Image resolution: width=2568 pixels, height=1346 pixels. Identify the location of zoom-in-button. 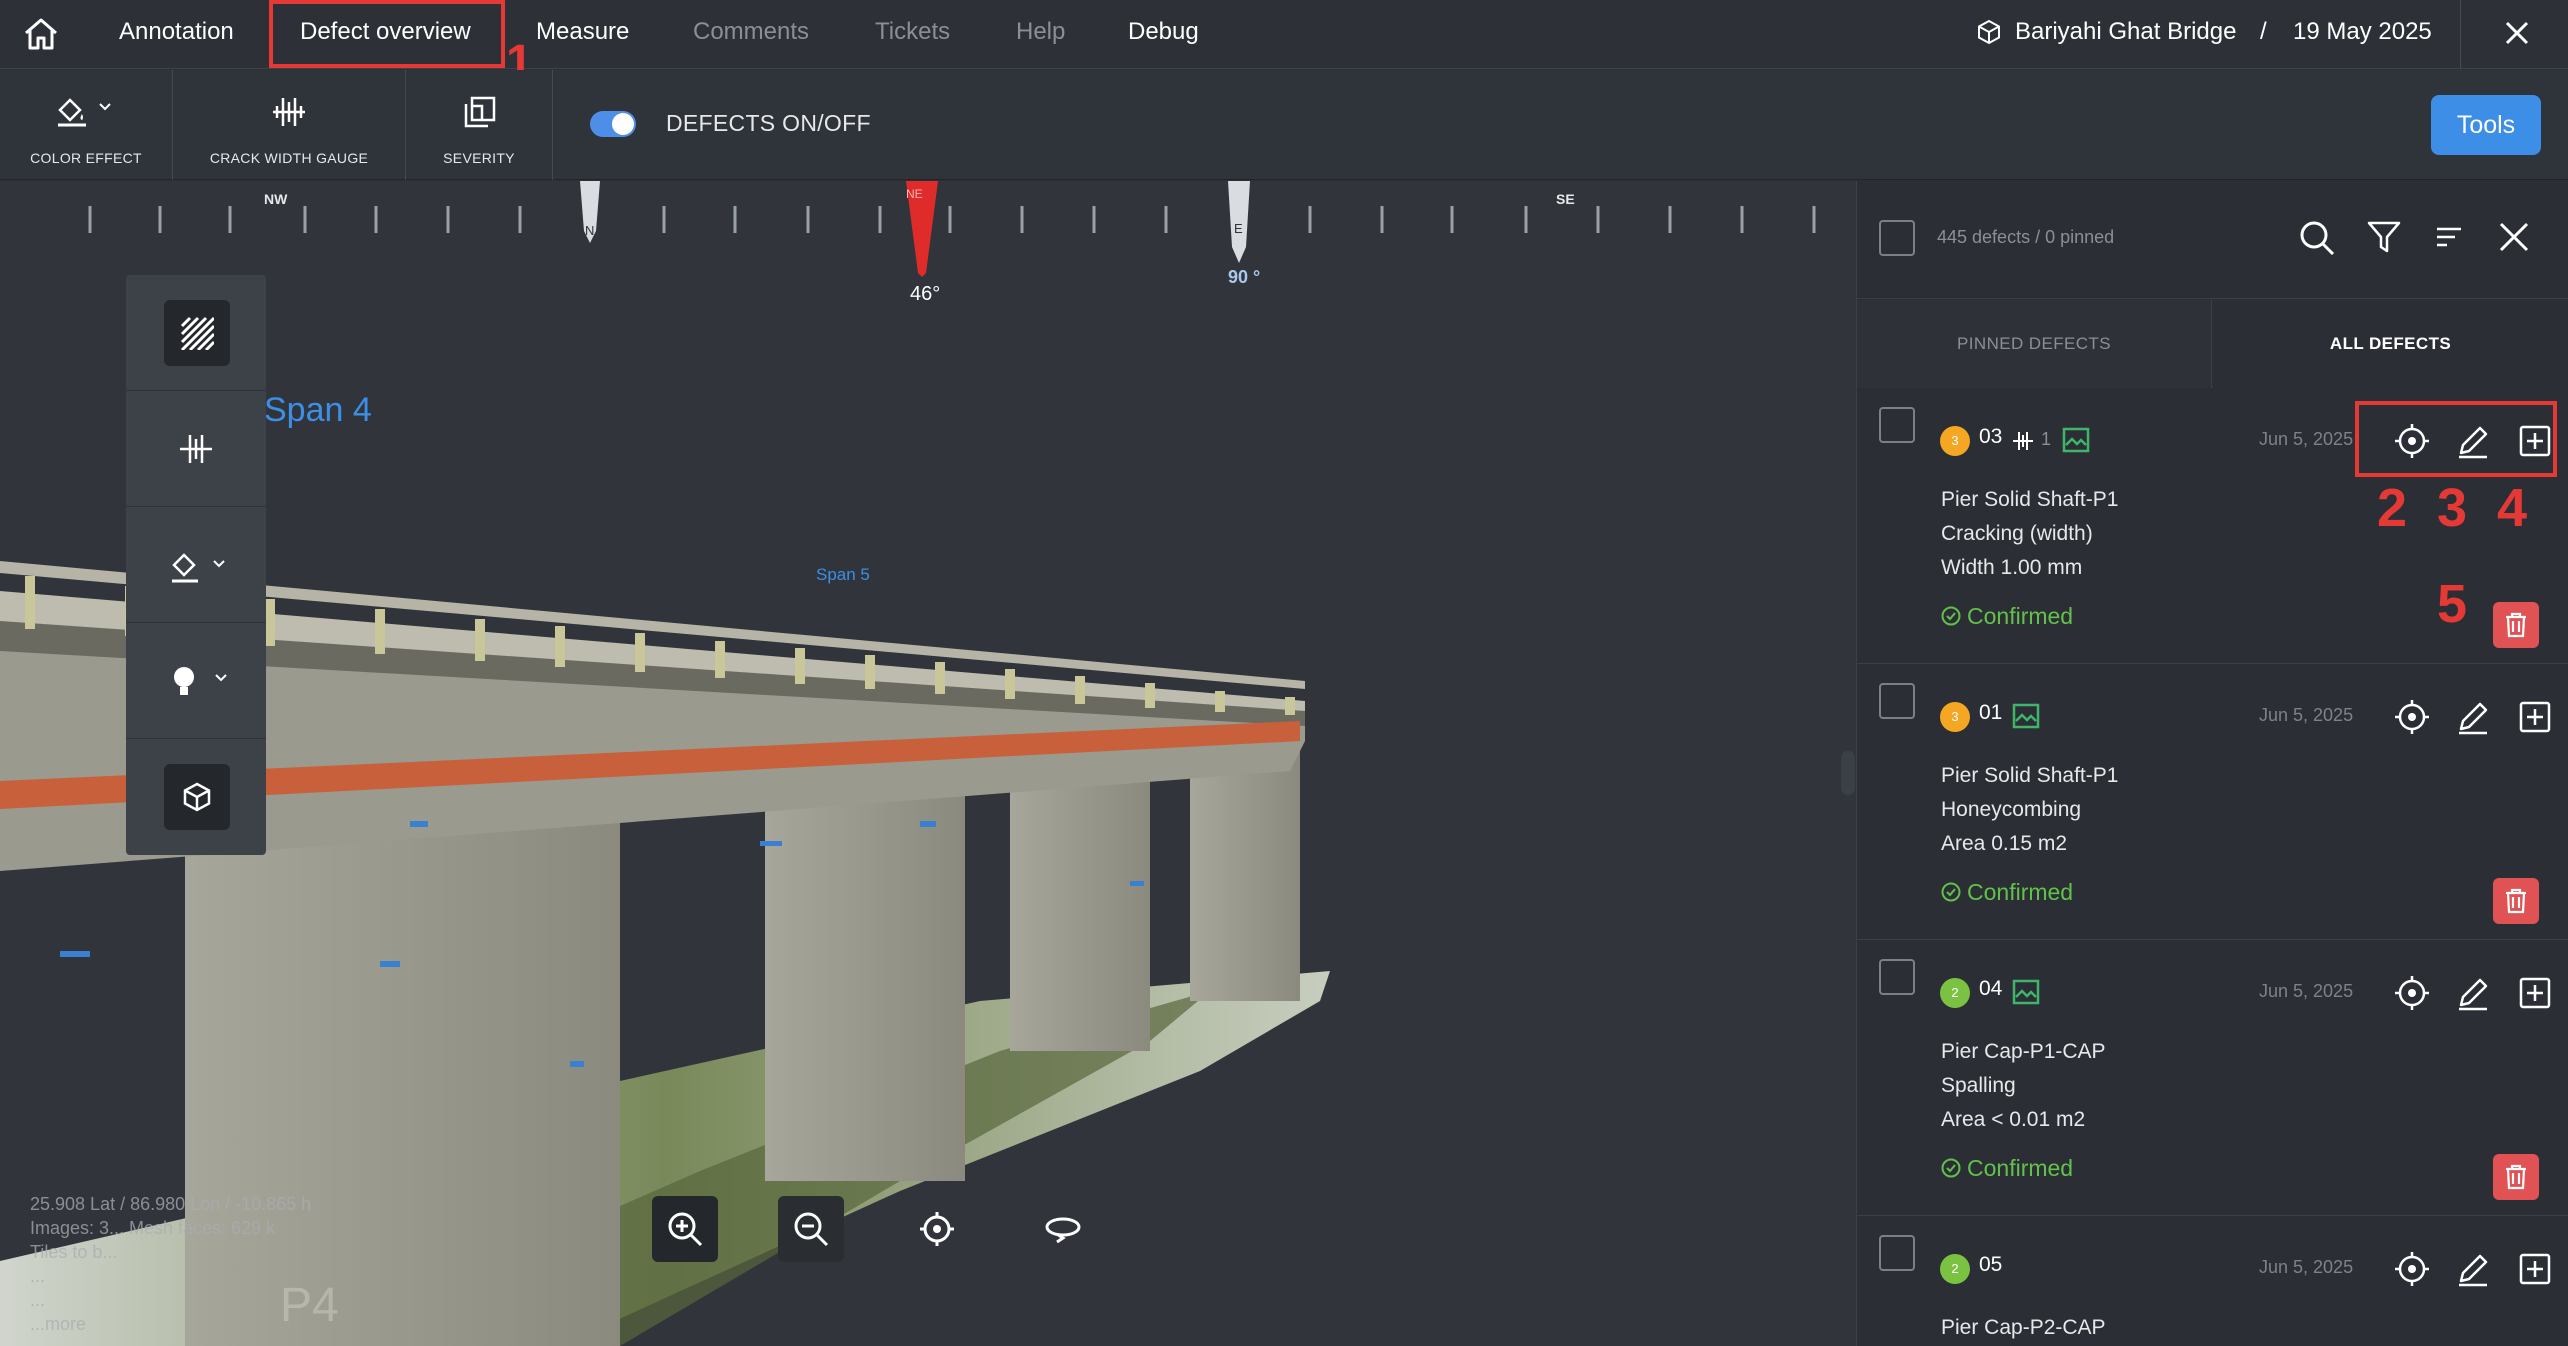
(685, 1229).